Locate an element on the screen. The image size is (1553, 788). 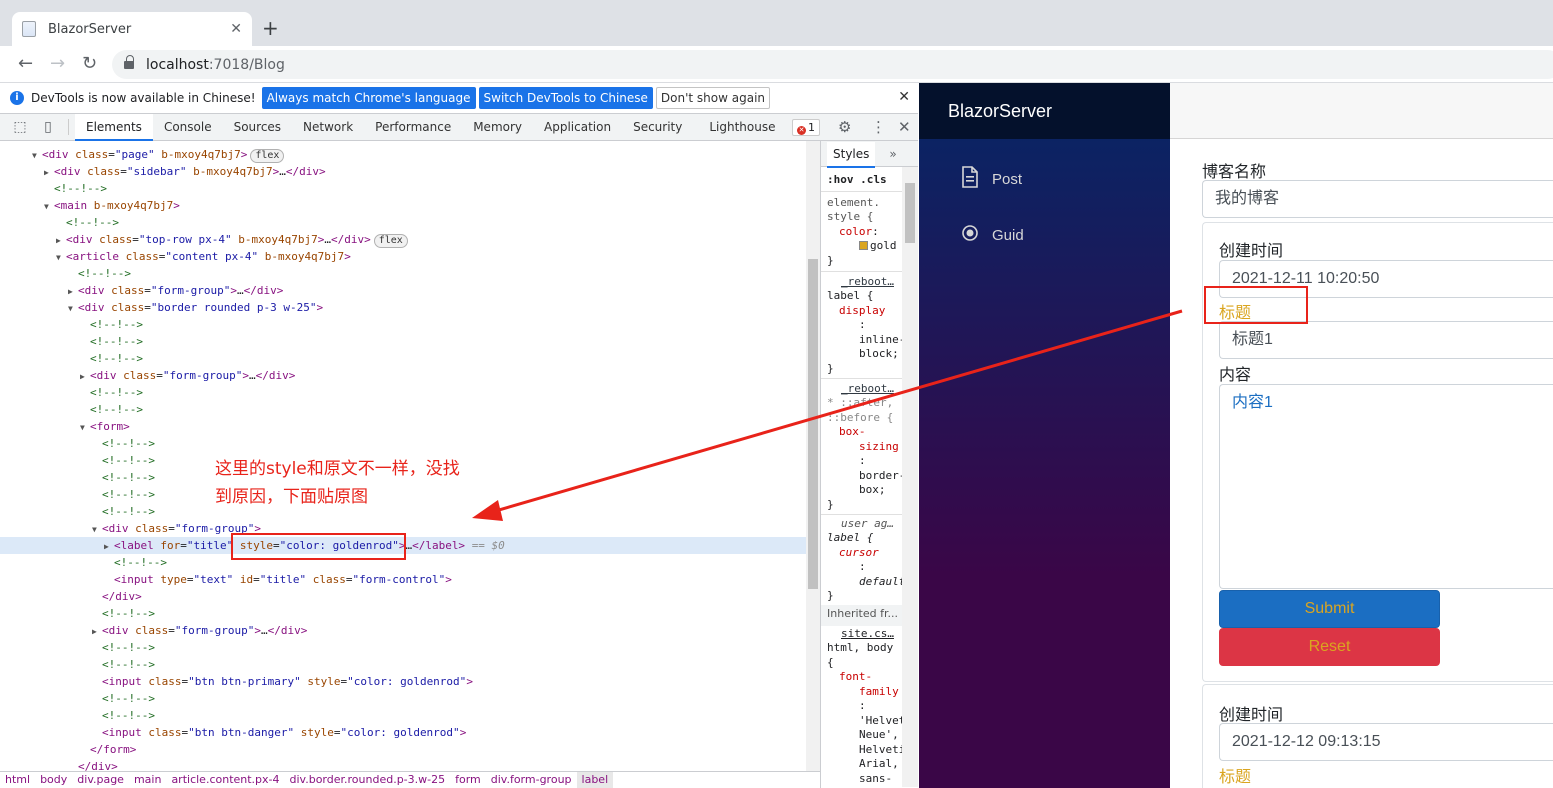
highlight-box-title-label is located at coordinates (1256, 305).